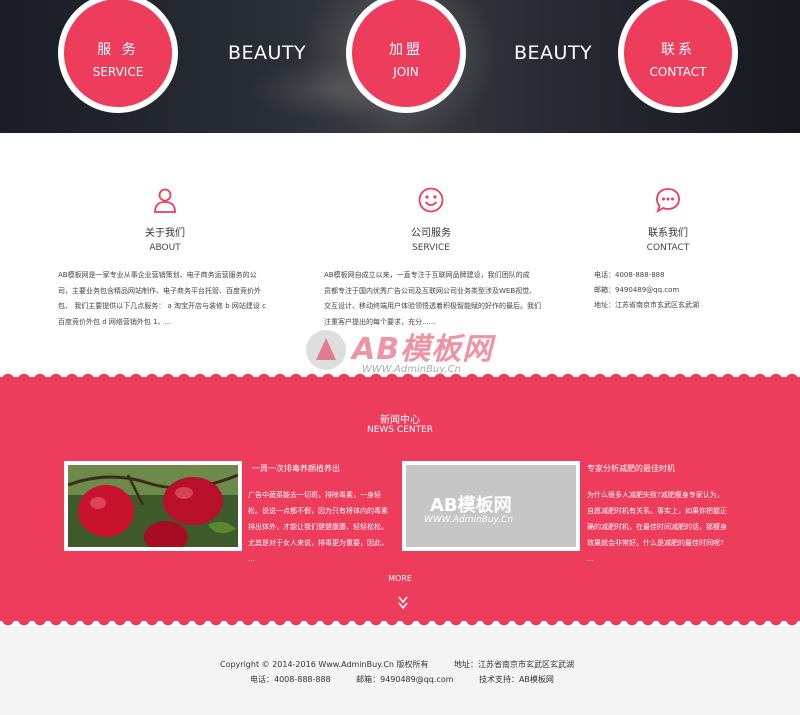 Image resolution: width=800 pixels, height=715 pixels. I want to click on news-image-placeholder: AB模板网 WWW.AdminBuy.Cn, so click(491, 506).